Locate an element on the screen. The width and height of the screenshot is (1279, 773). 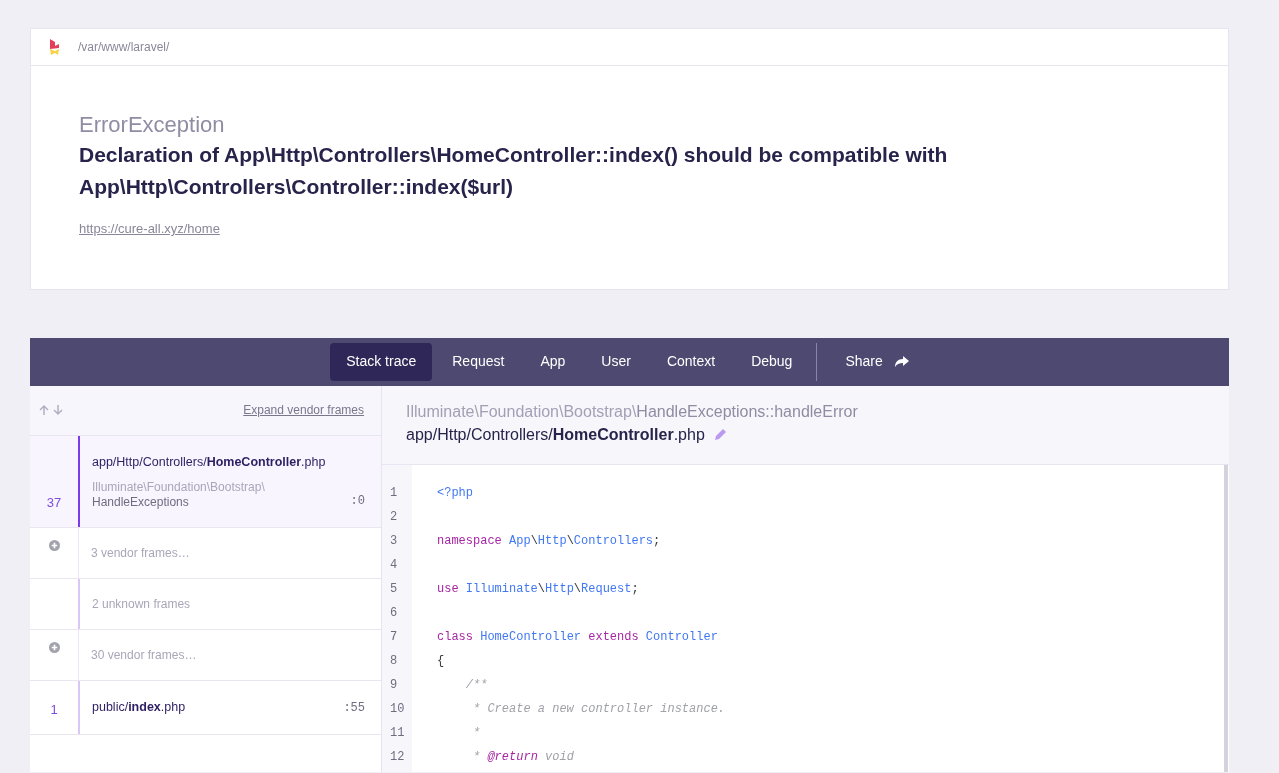
frame-group-label: 2 unknown frames is located at coordinates (141, 605).